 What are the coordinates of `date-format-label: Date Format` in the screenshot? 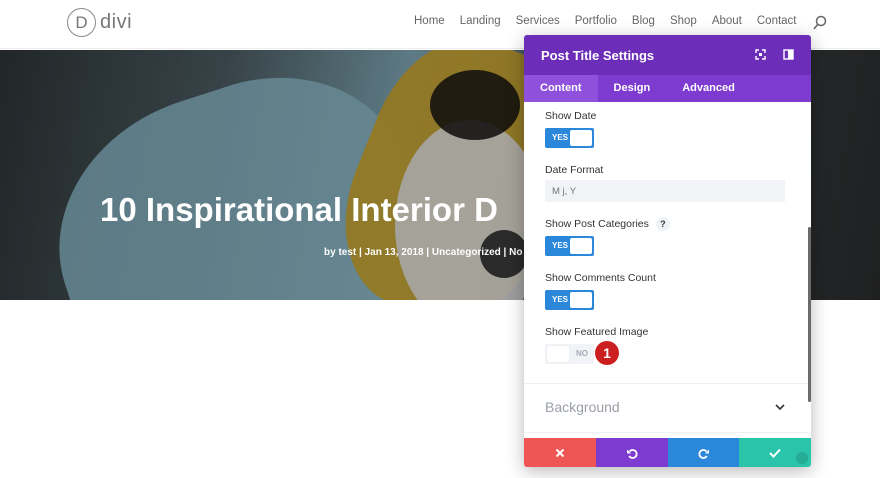 It's located at (574, 170).